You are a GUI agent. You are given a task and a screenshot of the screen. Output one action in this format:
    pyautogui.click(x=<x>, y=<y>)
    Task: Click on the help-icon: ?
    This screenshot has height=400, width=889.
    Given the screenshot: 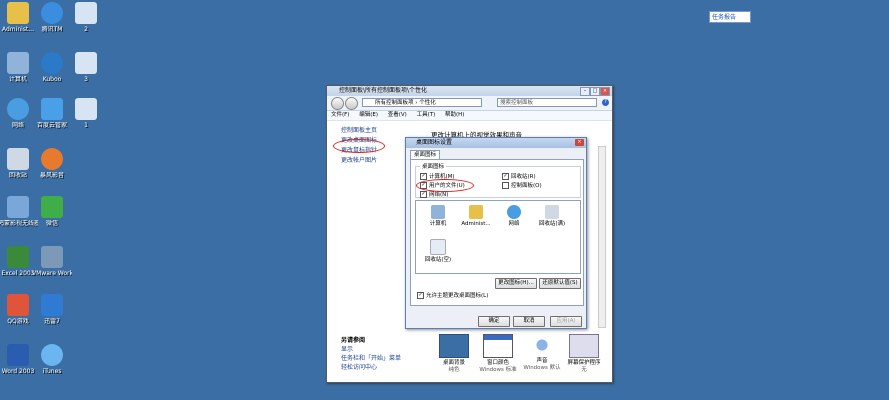 What is the action you would take?
    pyautogui.click(x=605, y=102)
    